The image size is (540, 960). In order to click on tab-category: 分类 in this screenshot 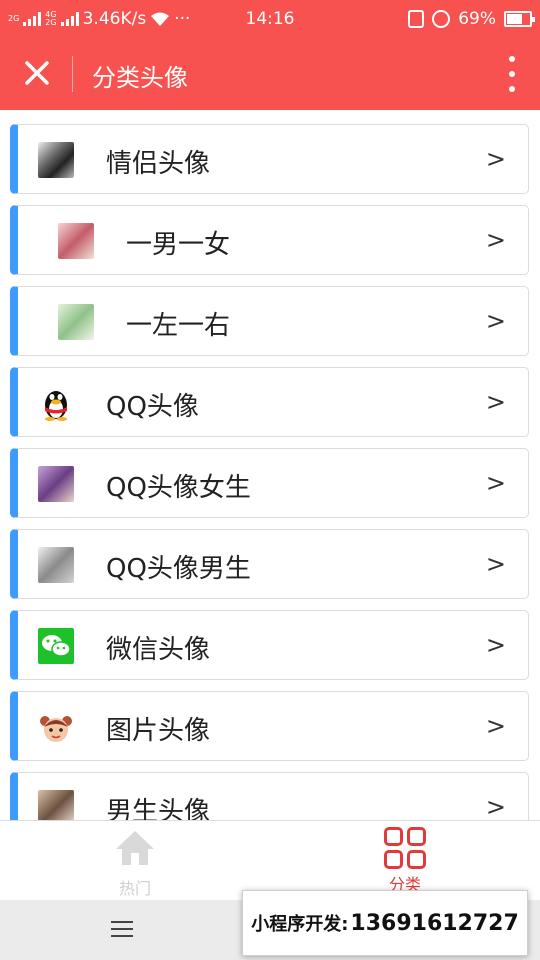, I will do `click(405, 861)`.